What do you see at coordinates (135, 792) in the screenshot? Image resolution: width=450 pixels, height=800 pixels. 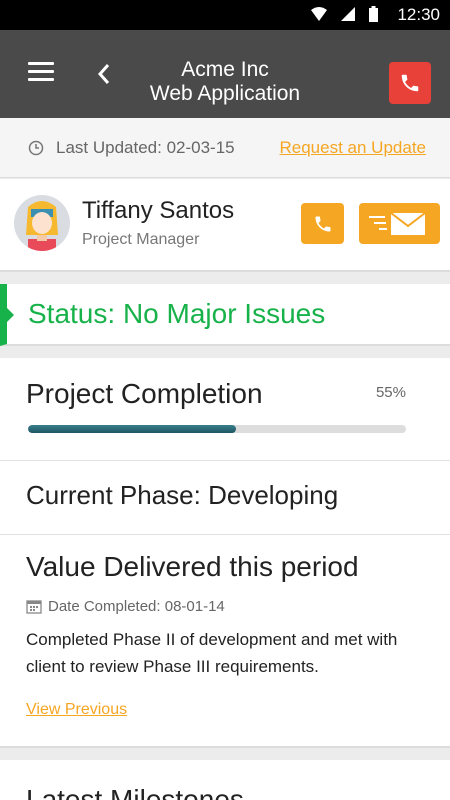 I see `milestones-title: Latest Milestones` at bounding box center [135, 792].